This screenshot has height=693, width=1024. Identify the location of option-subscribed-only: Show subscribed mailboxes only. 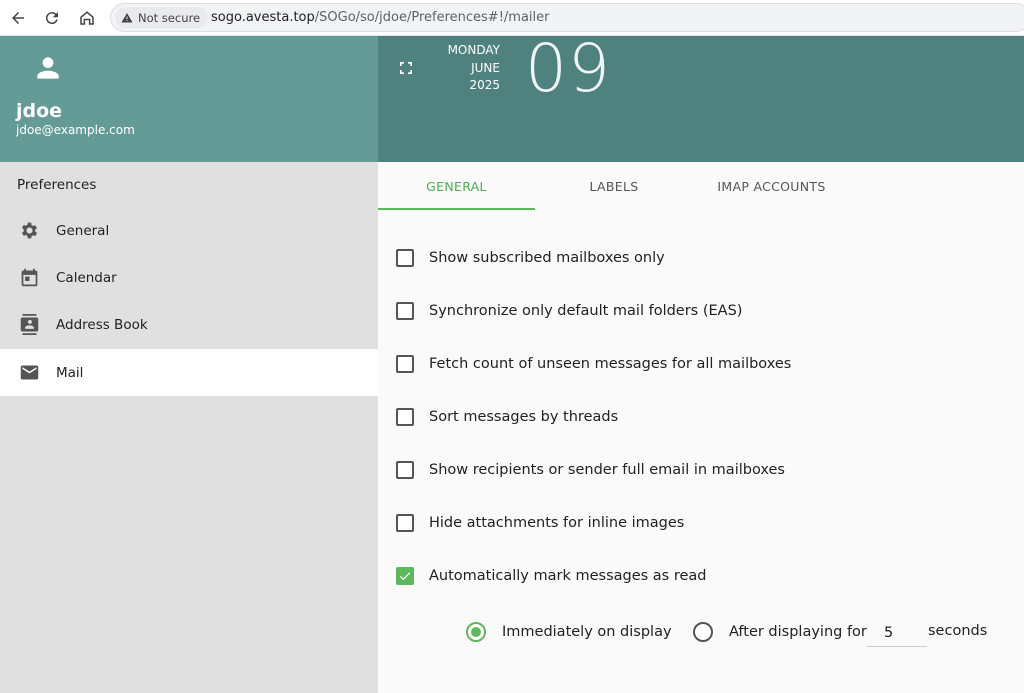
(530, 258).